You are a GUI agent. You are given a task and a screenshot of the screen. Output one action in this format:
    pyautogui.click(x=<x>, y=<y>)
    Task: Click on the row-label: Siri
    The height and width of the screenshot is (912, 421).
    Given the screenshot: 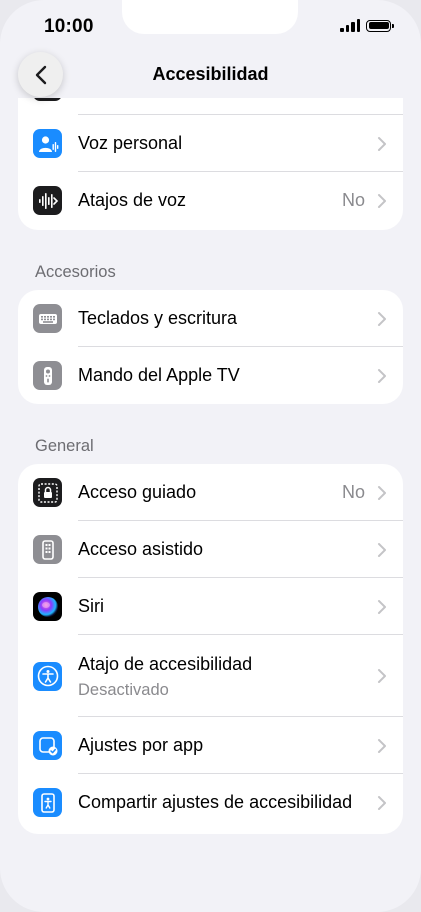 What is the action you would take?
    pyautogui.click(x=91, y=606)
    